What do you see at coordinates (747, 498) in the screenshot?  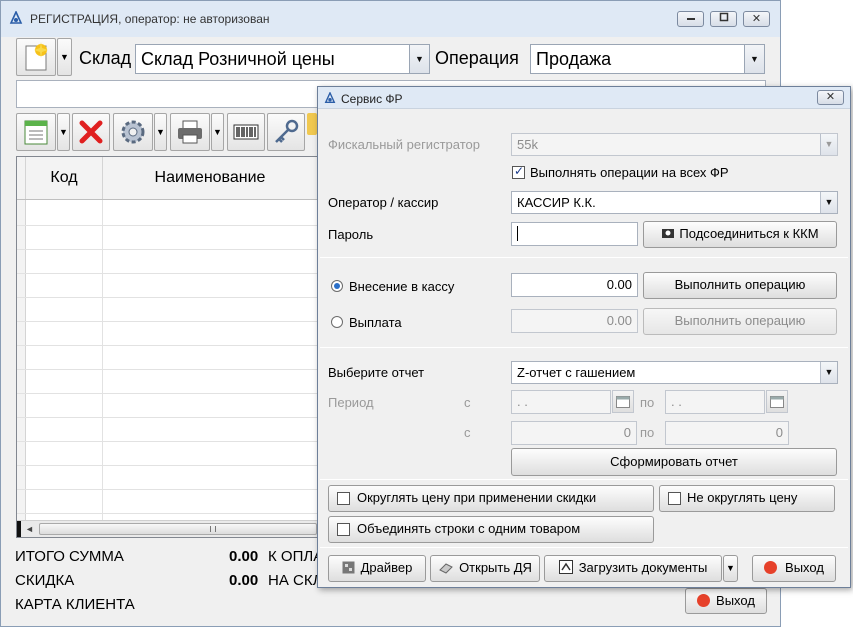 I see `no-round-option: Не округлять цену` at bounding box center [747, 498].